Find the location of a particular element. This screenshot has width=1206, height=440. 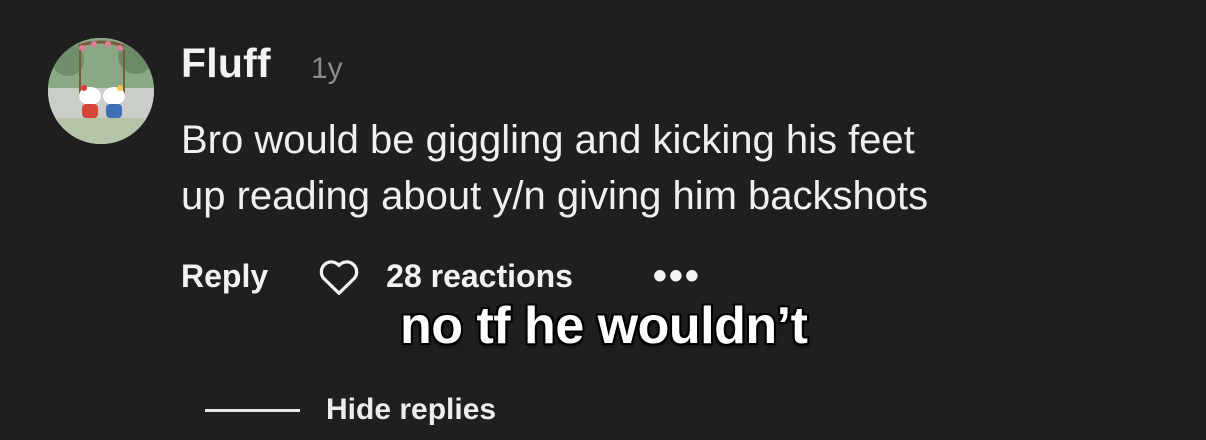

more-horizontal-icon: ••• is located at coordinates (677, 276).